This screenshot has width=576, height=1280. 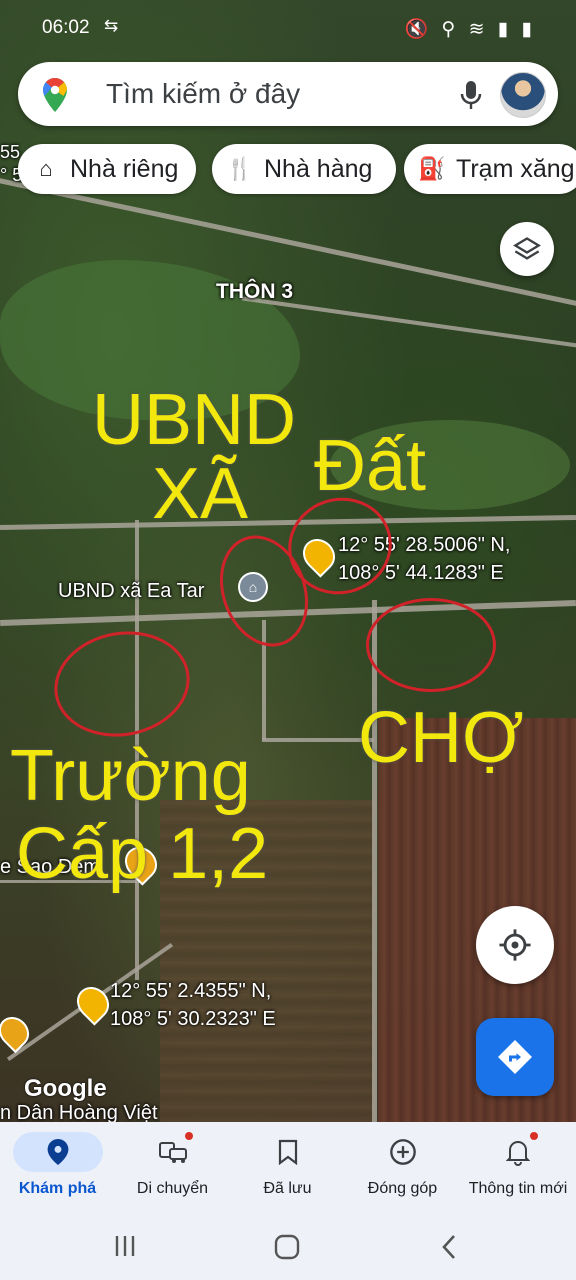 What do you see at coordinates (46, 168) in the screenshot?
I see `home-icon: ⌂` at bounding box center [46, 168].